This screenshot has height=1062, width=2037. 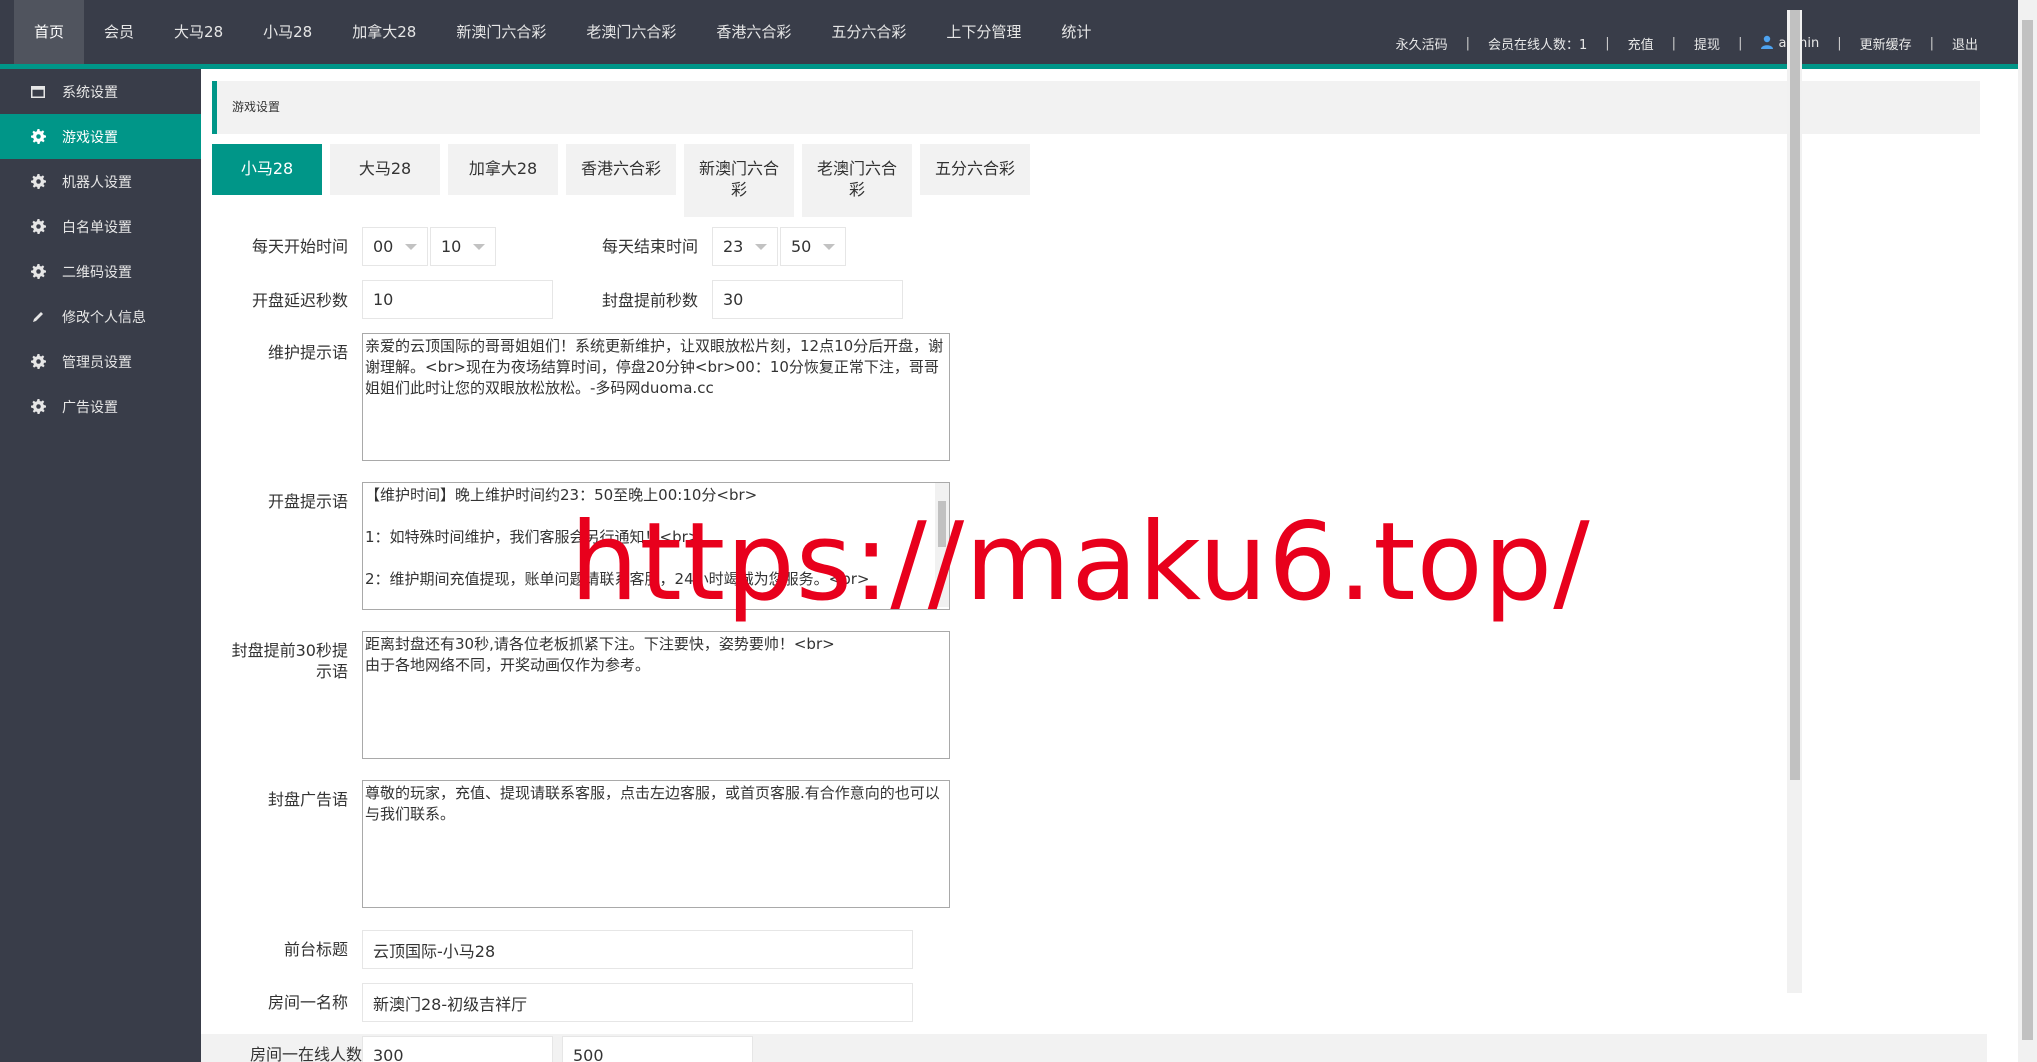 What do you see at coordinates (801, 246) in the screenshot?
I see `end-minute-value: 50` at bounding box center [801, 246].